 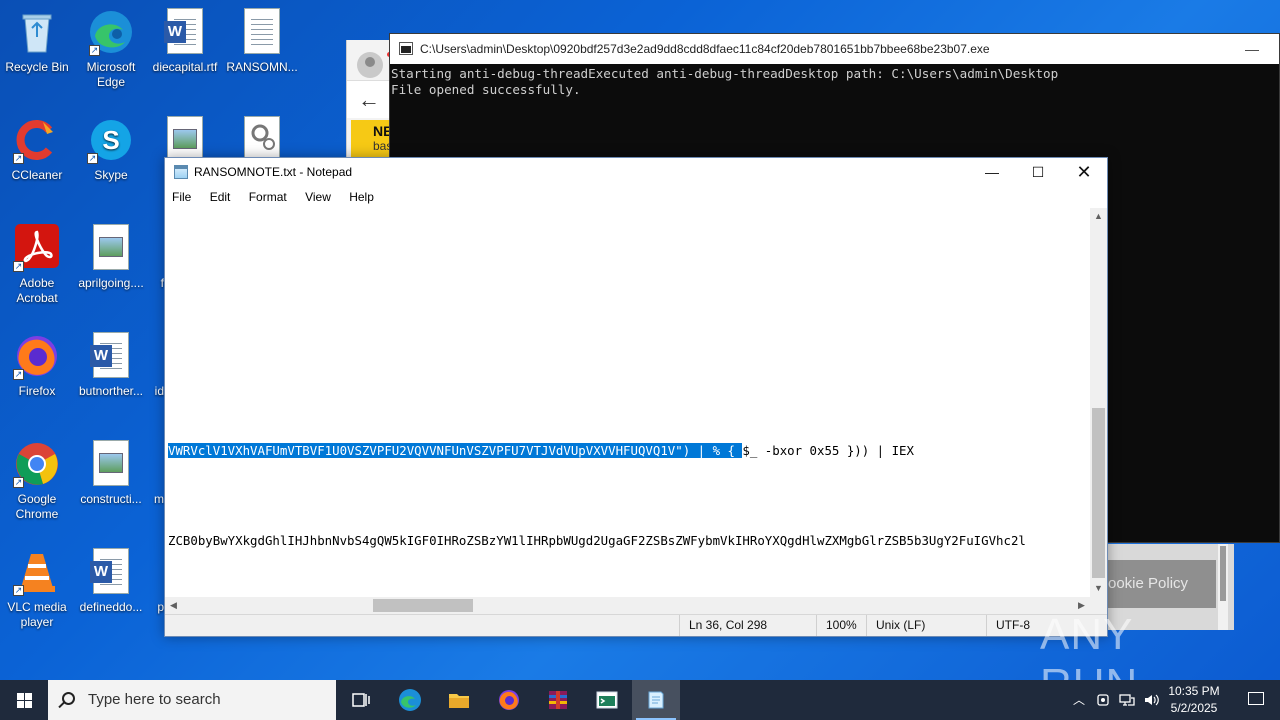 I want to click on desktop-icon-acrobat: ↗ Adobe Acrobat, so click(x=37, y=265).